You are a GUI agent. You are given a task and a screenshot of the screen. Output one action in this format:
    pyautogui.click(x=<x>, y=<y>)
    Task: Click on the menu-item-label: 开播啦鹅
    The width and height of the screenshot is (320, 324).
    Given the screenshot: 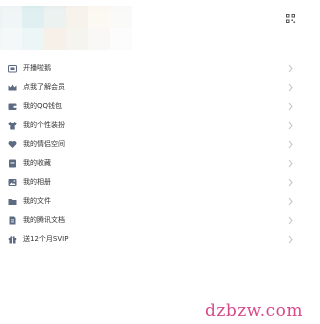 What is the action you would take?
    pyautogui.click(x=37, y=68)
    